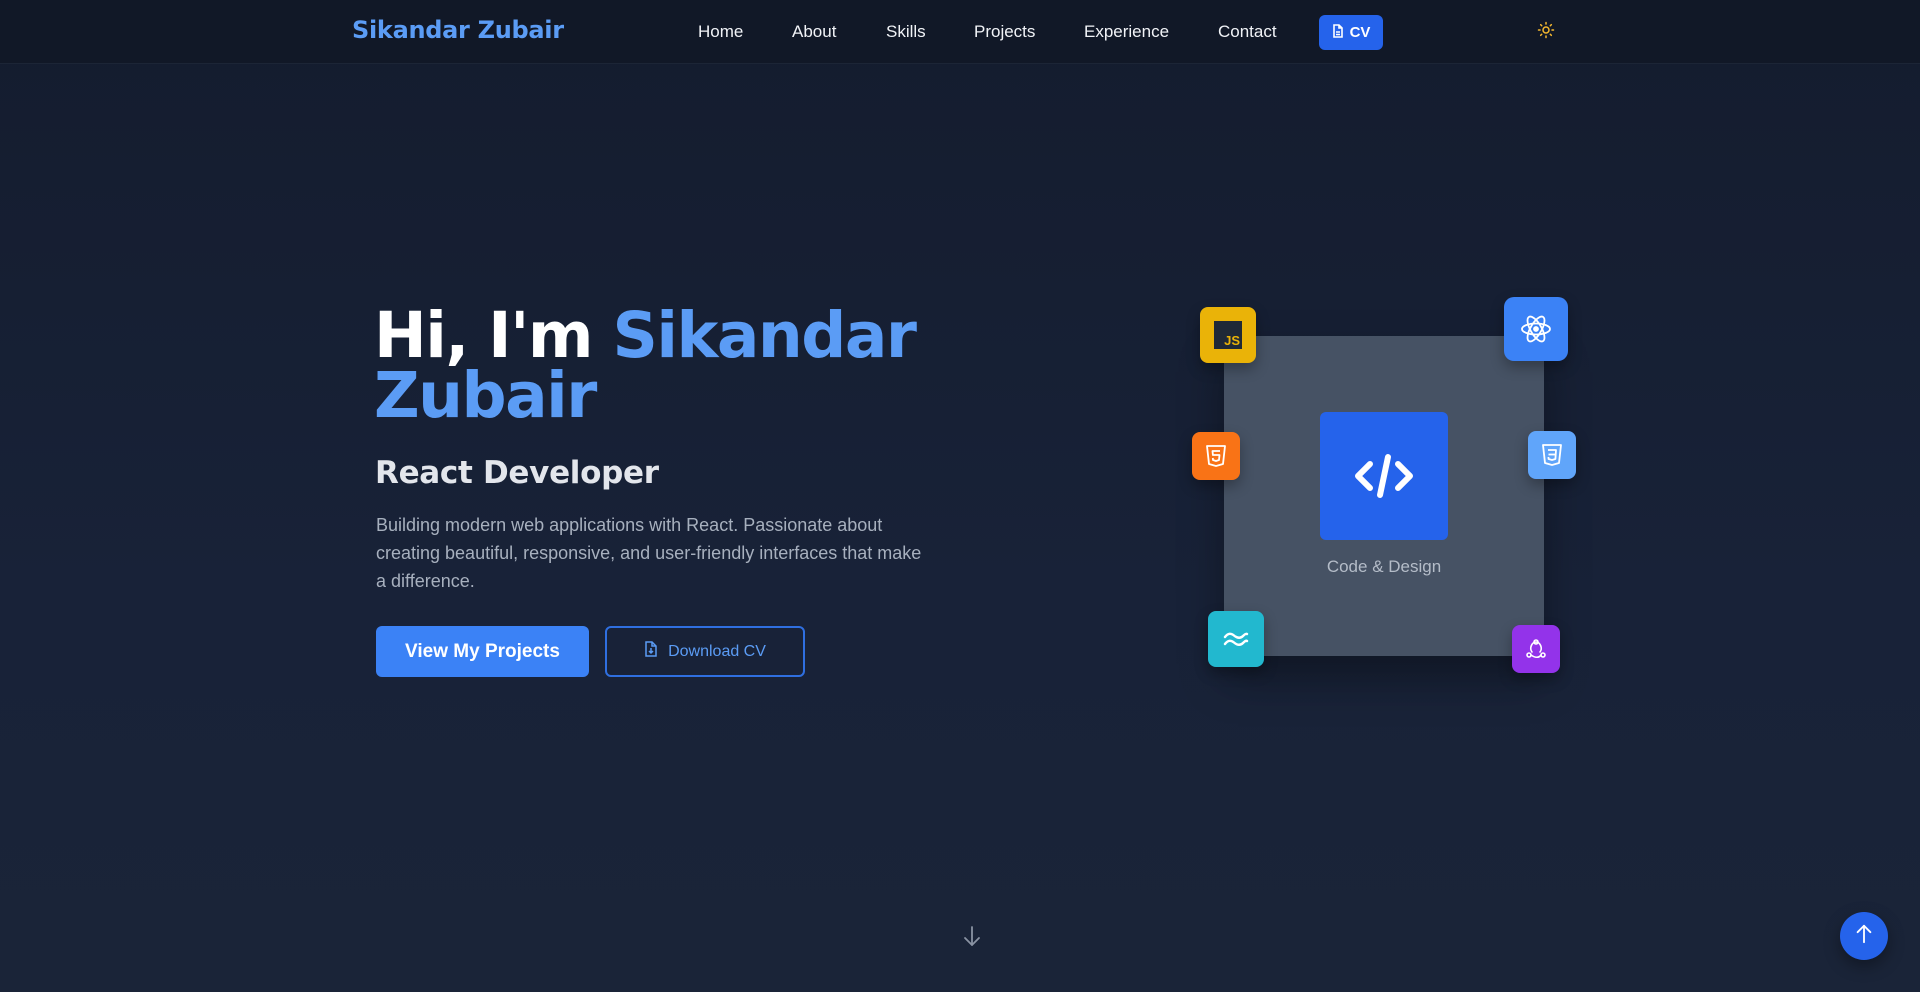 The width and height of the screenshot is (1920, 992). Describe the element at coordinates (517, 473) in the screenshot. I see `hero-role: React Developer` at that location.